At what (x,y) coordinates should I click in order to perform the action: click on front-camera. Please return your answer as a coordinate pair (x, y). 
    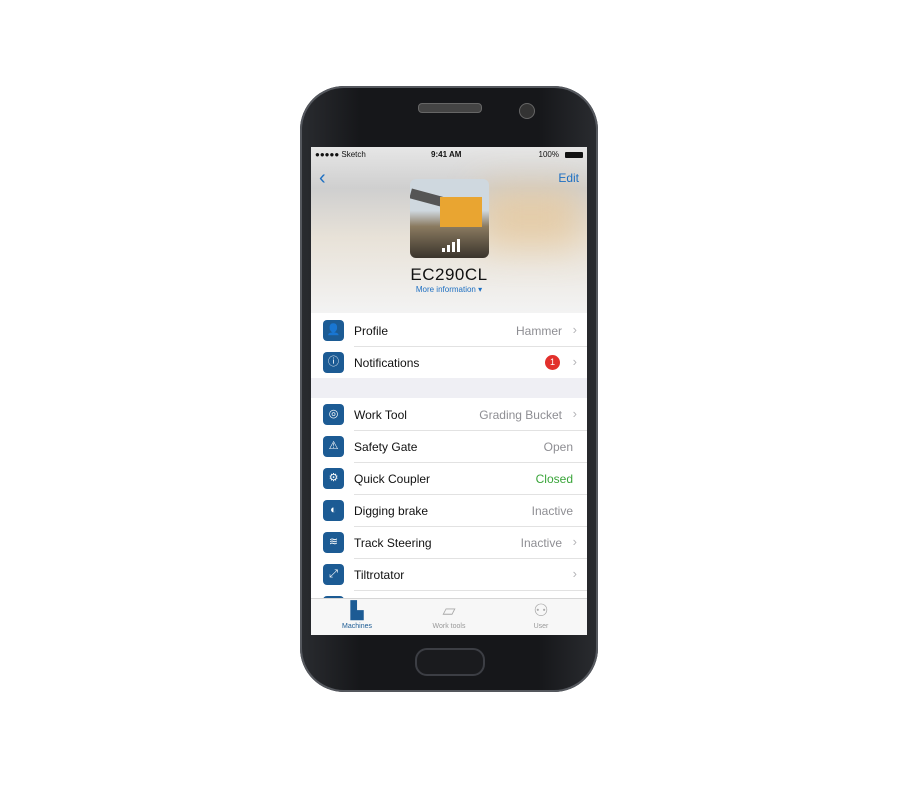
    Looking at the image, I should click on (527, 111).